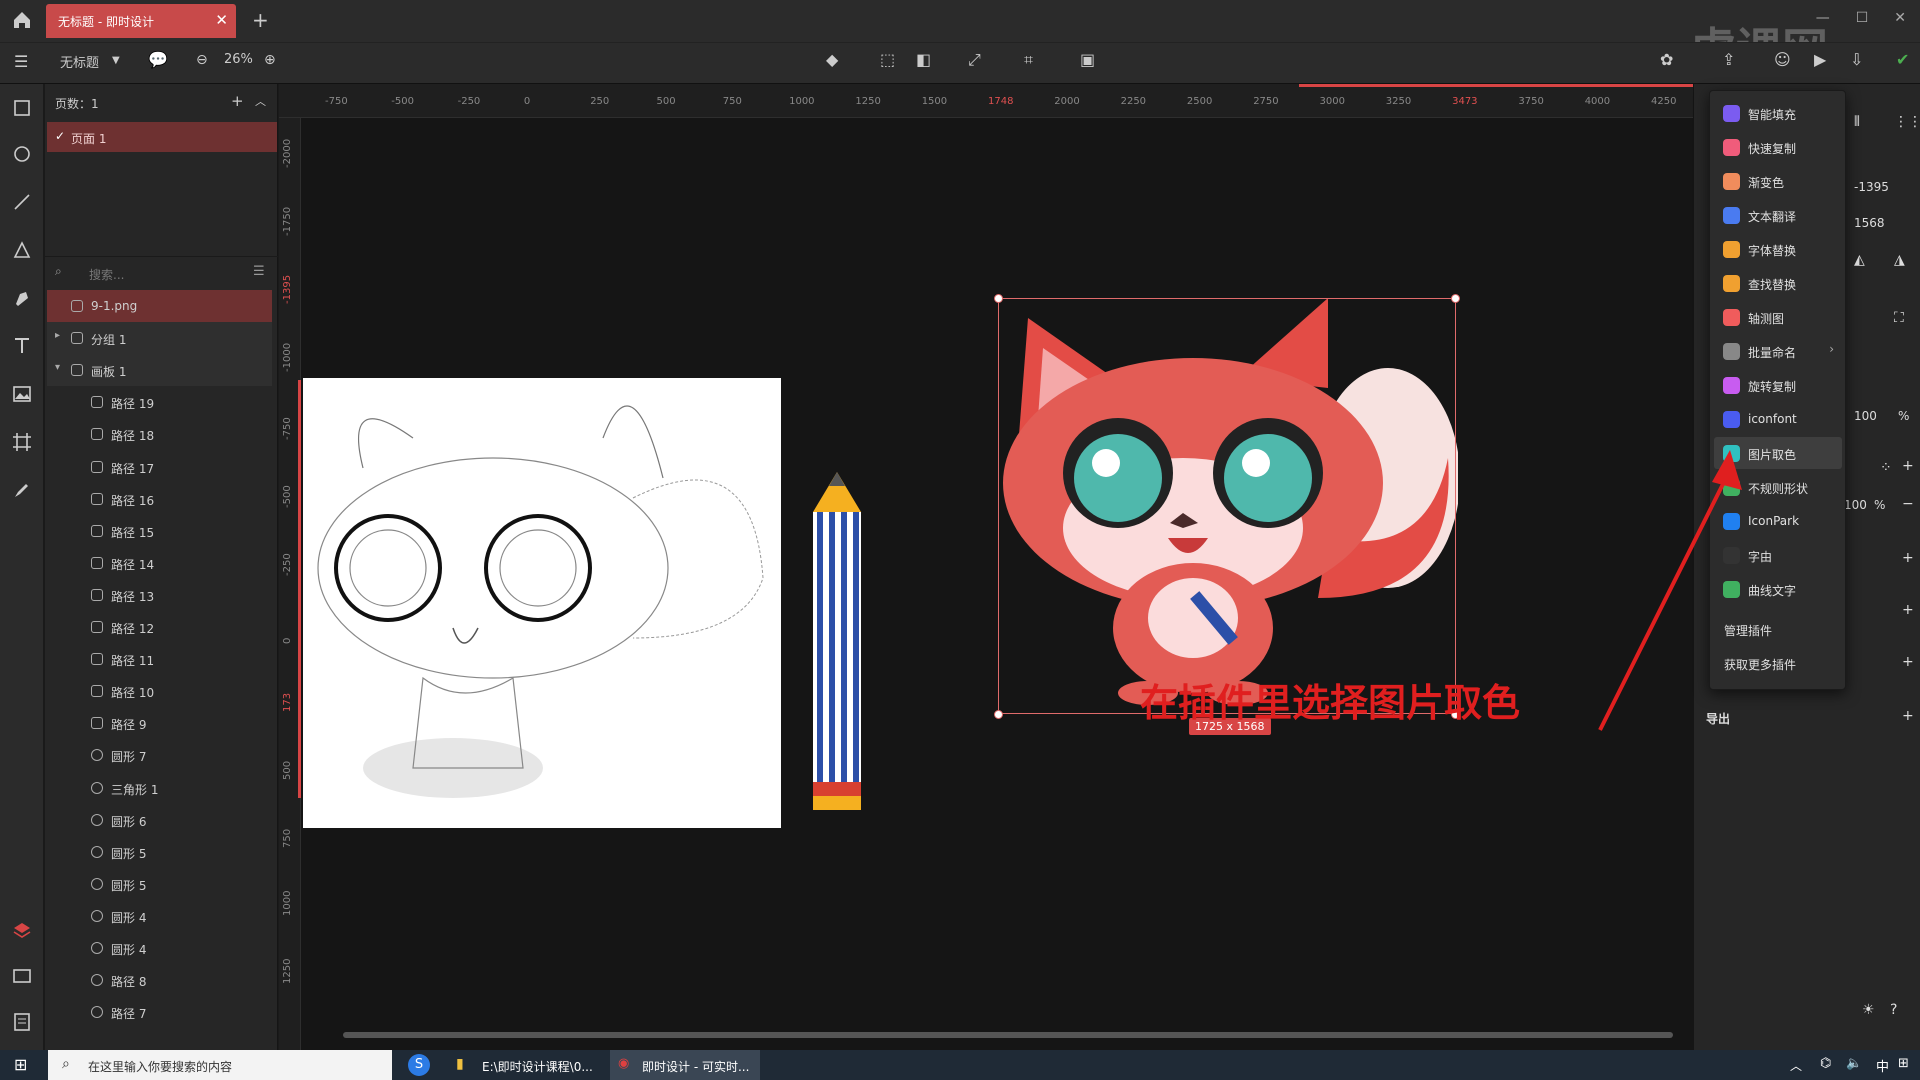 The height and width of the screenshot is (1080, 1920). What do you see at coordinates (22, 394) in the screenshot?
I see `image-tool-icon` at bounding box center [22, 394].